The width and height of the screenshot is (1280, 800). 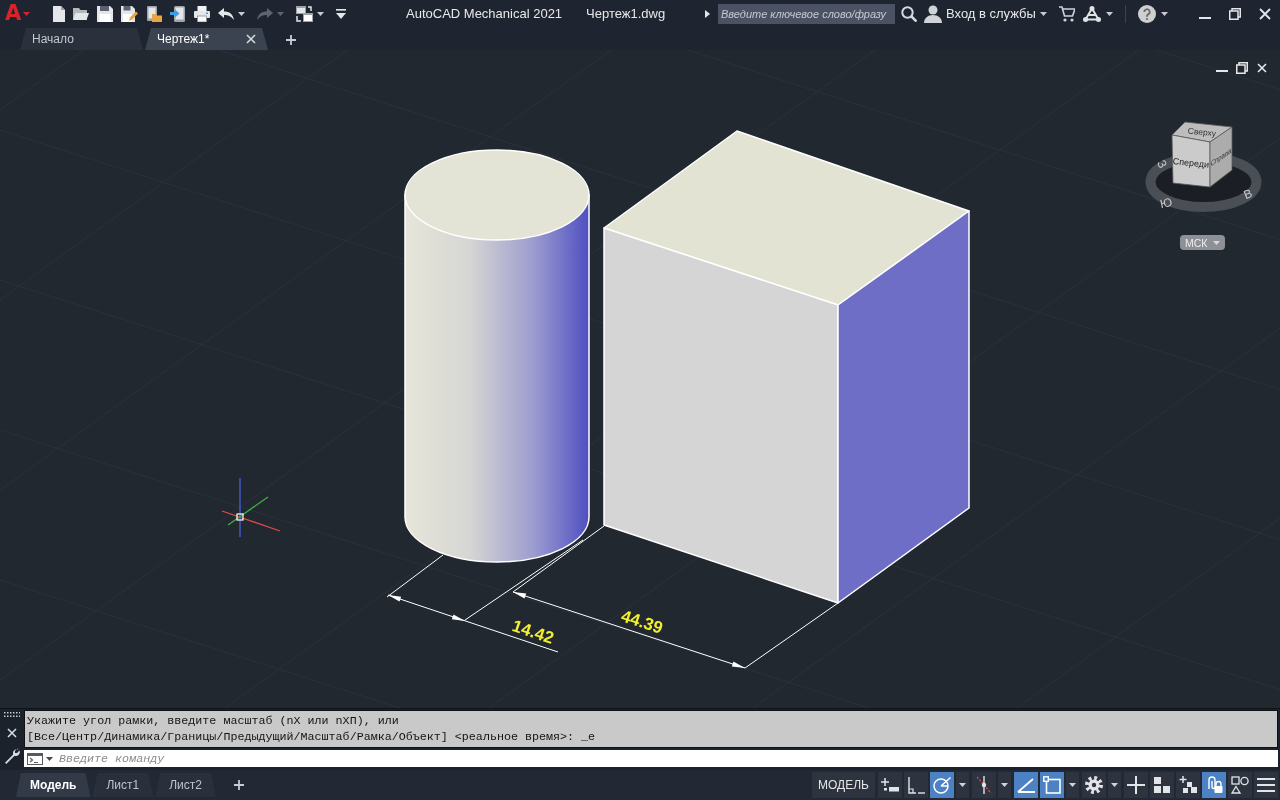 I want to click on floppy-pencil-icon, so click(x=130, y=13).